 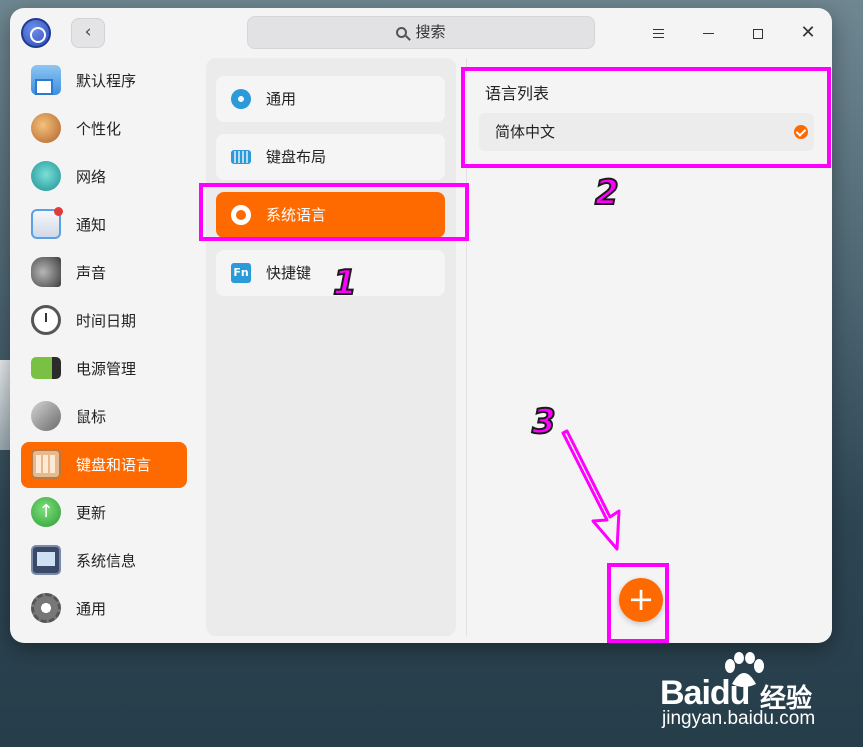 I want to click on sidebar-item-label: 键盘和语言, so click(x=114, y=465).